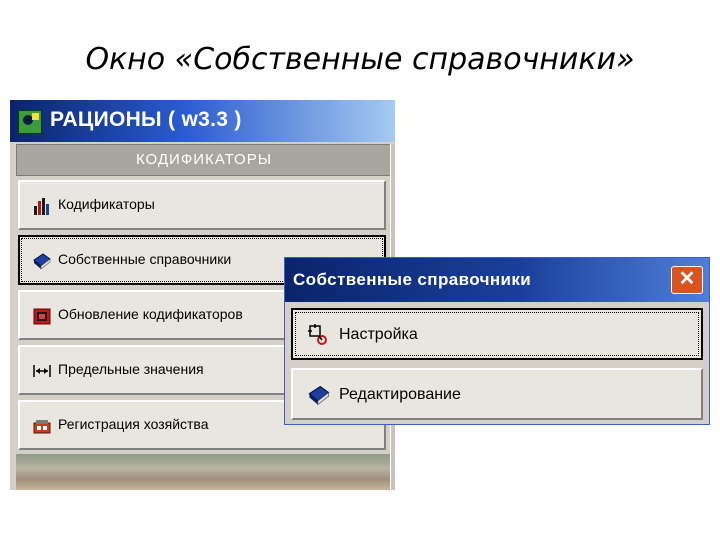 Image resolution: width=720 pixels, height=540 pixels. Describe the element at coordinates (204, 160) in the screenshot. I see `section-header: КОДИФИКАТОРЫ` at that location.